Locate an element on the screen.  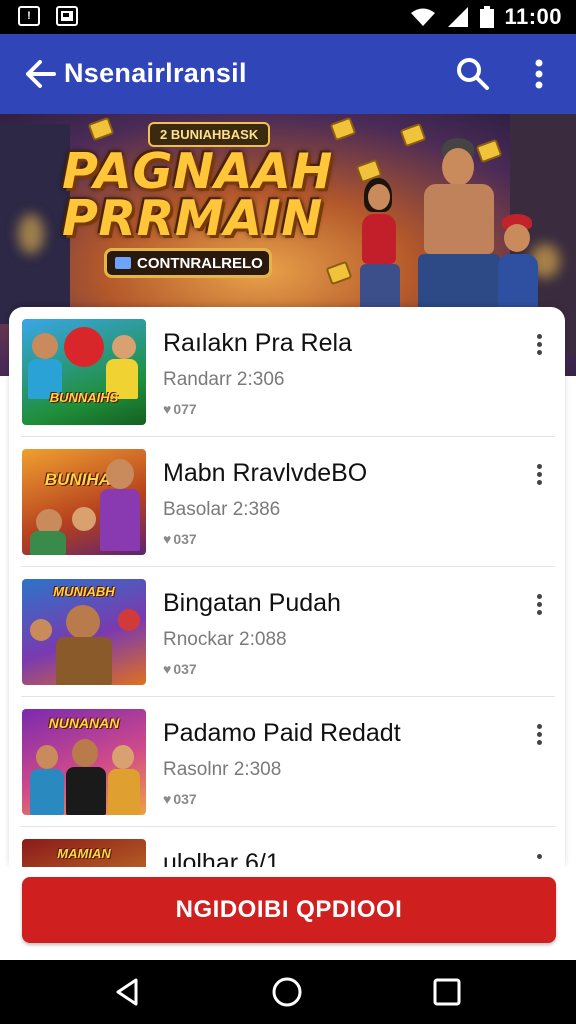
item-thumbnail: MAMIAN is located at coordinates (84, 853).